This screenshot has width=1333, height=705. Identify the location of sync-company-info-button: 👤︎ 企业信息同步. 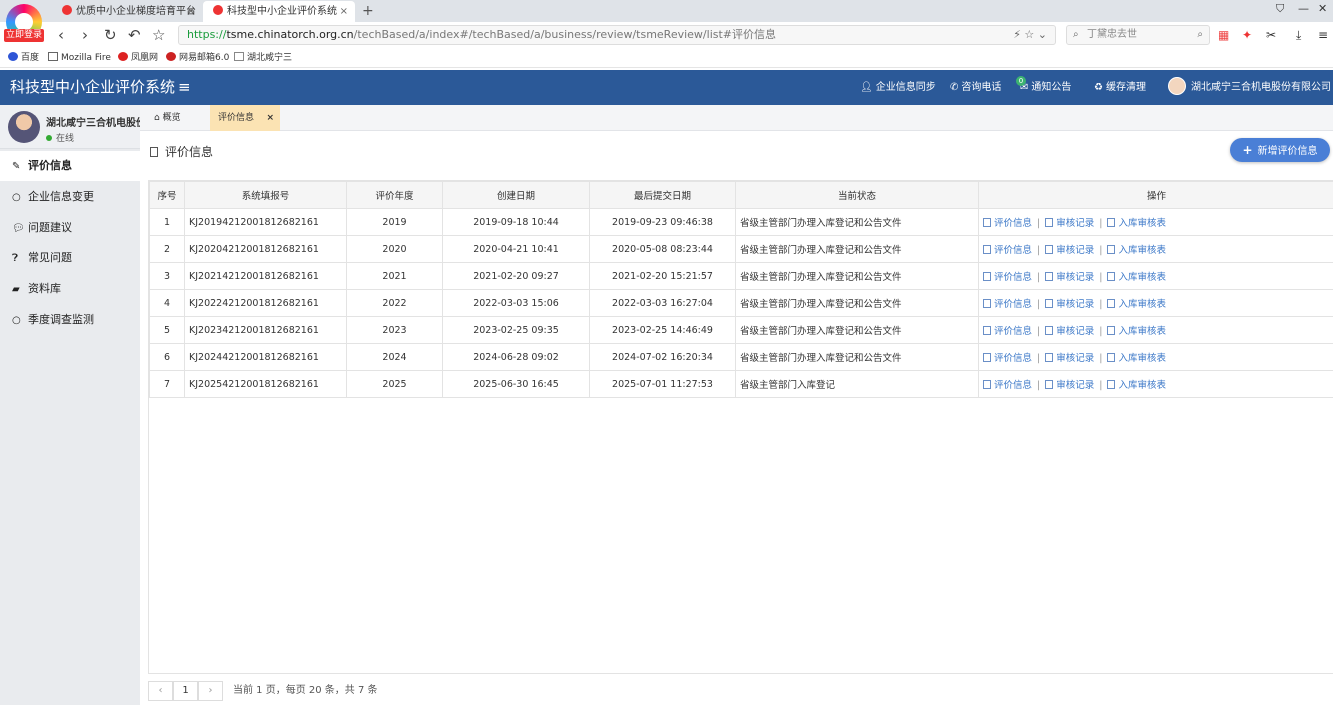
(898, 87).